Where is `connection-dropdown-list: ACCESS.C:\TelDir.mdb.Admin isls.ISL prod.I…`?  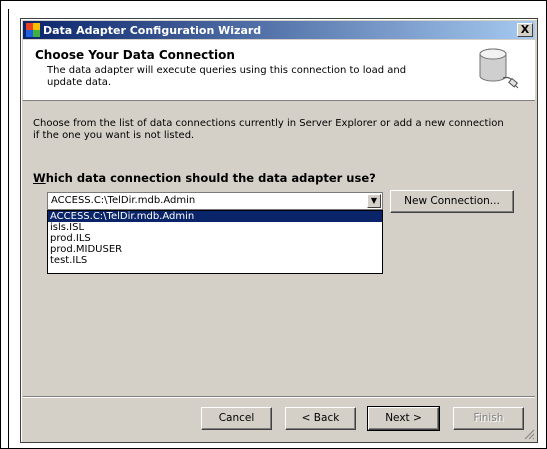
connection-dropdown-list: ACCESS.C:\TelDir.mdb.Admin isls.ISL prod.I… is located at coordinates (215, 242).